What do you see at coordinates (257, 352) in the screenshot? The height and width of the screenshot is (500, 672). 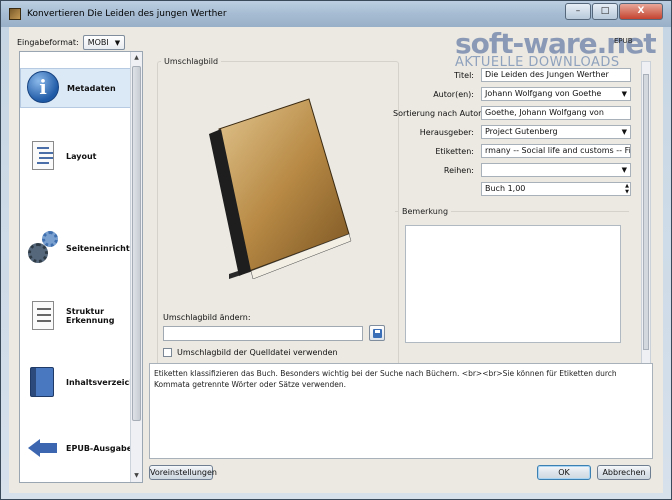 I see `use-source-cover-label: Umschlagbild der Quelldatei verwenden` at bounding box center [257, 352].